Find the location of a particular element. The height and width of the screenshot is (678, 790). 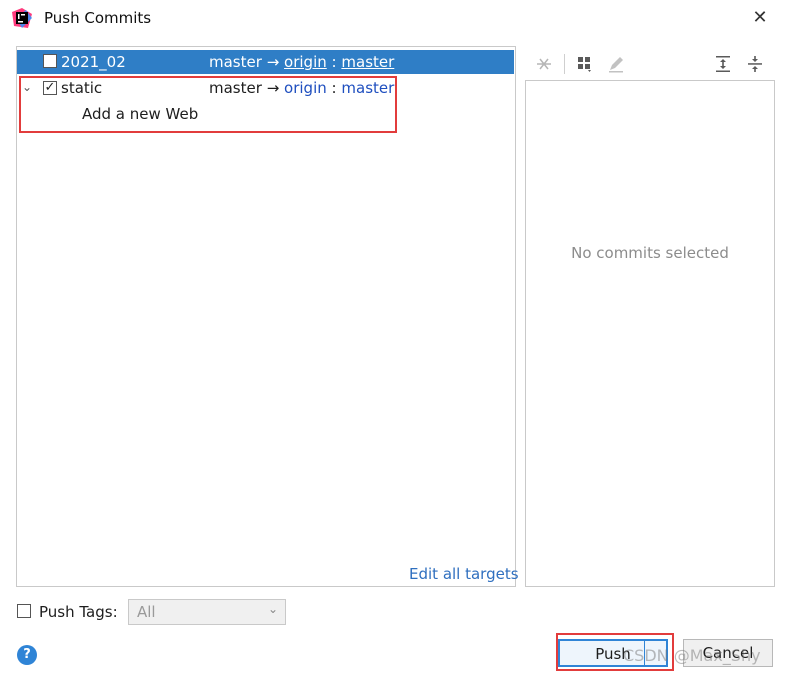

branch-spec: master → origin : master is located at coordinates (301, 62).